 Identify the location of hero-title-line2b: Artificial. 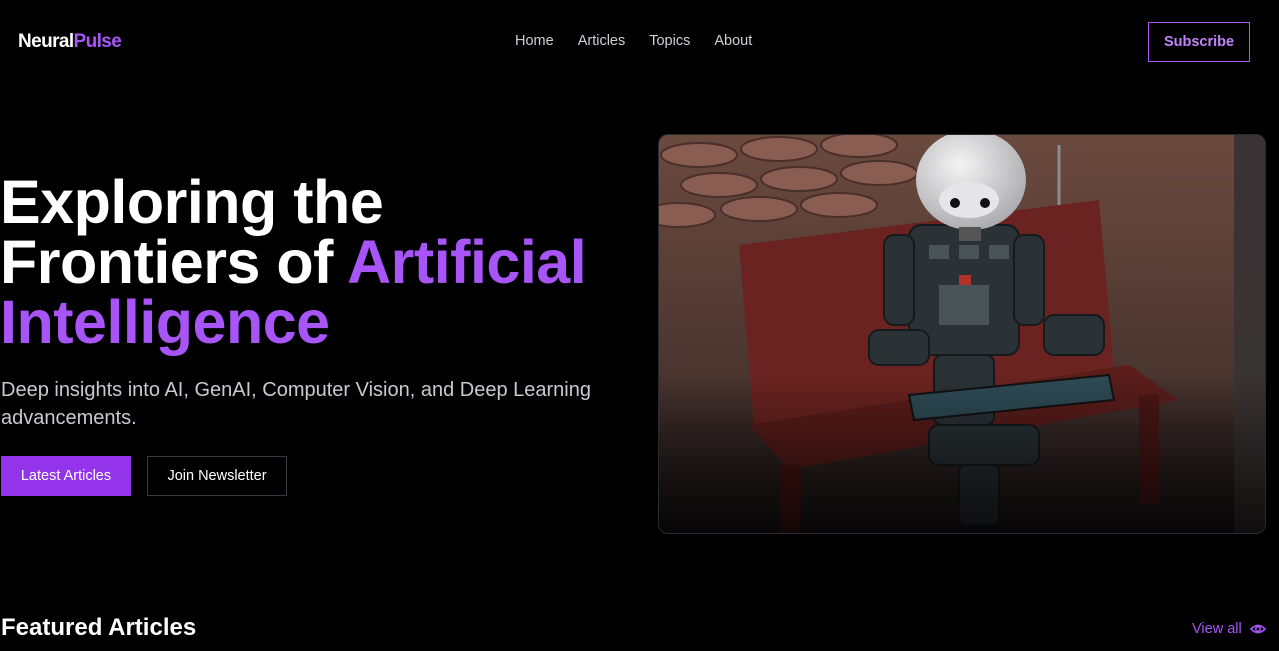
(467, 262).